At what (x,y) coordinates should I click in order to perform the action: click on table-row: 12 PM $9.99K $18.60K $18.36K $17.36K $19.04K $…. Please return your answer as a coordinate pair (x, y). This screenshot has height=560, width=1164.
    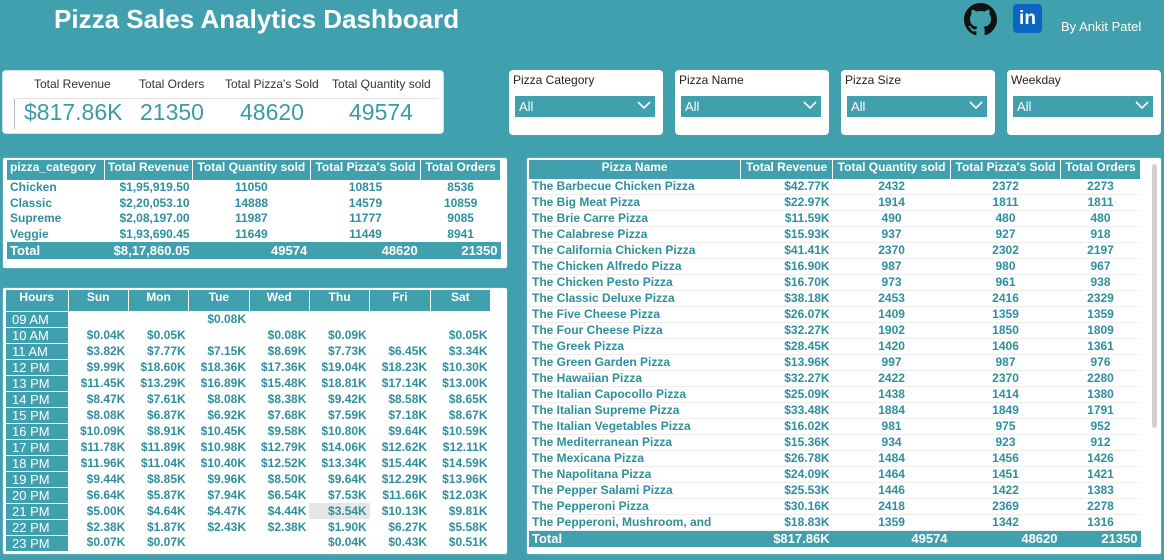
    Looking at the image, I should click on (248, 366).